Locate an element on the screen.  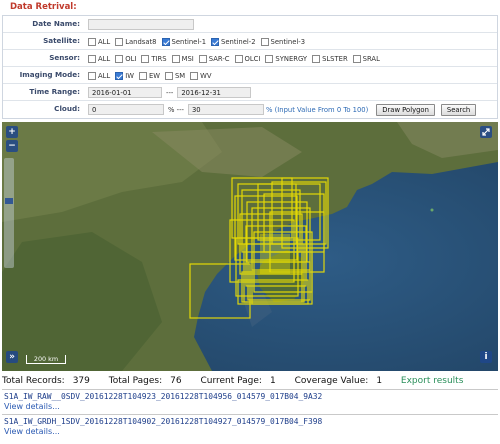
zoom-in-button: + is located at coordinates (12, 132).